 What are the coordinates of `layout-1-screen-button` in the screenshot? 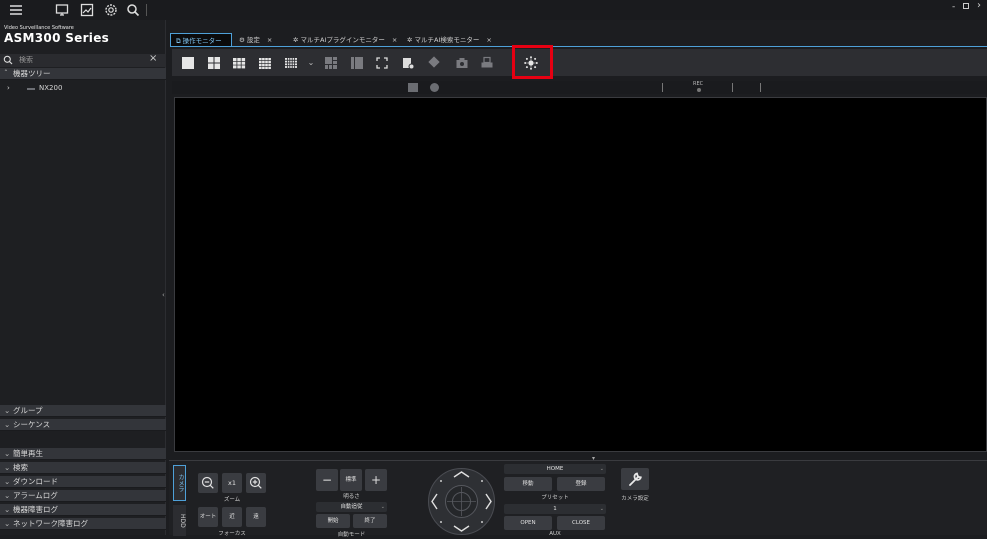 It's located at (187, 62).